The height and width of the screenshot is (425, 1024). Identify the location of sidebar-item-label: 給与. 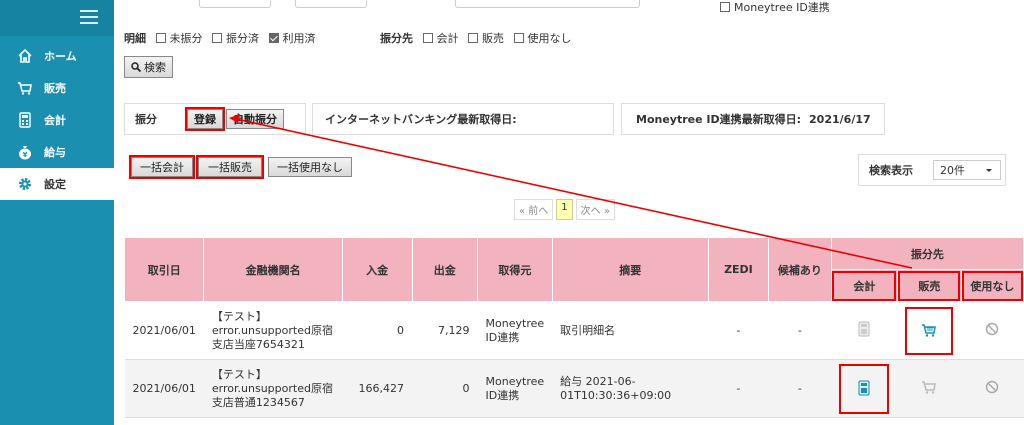
(55, 152).